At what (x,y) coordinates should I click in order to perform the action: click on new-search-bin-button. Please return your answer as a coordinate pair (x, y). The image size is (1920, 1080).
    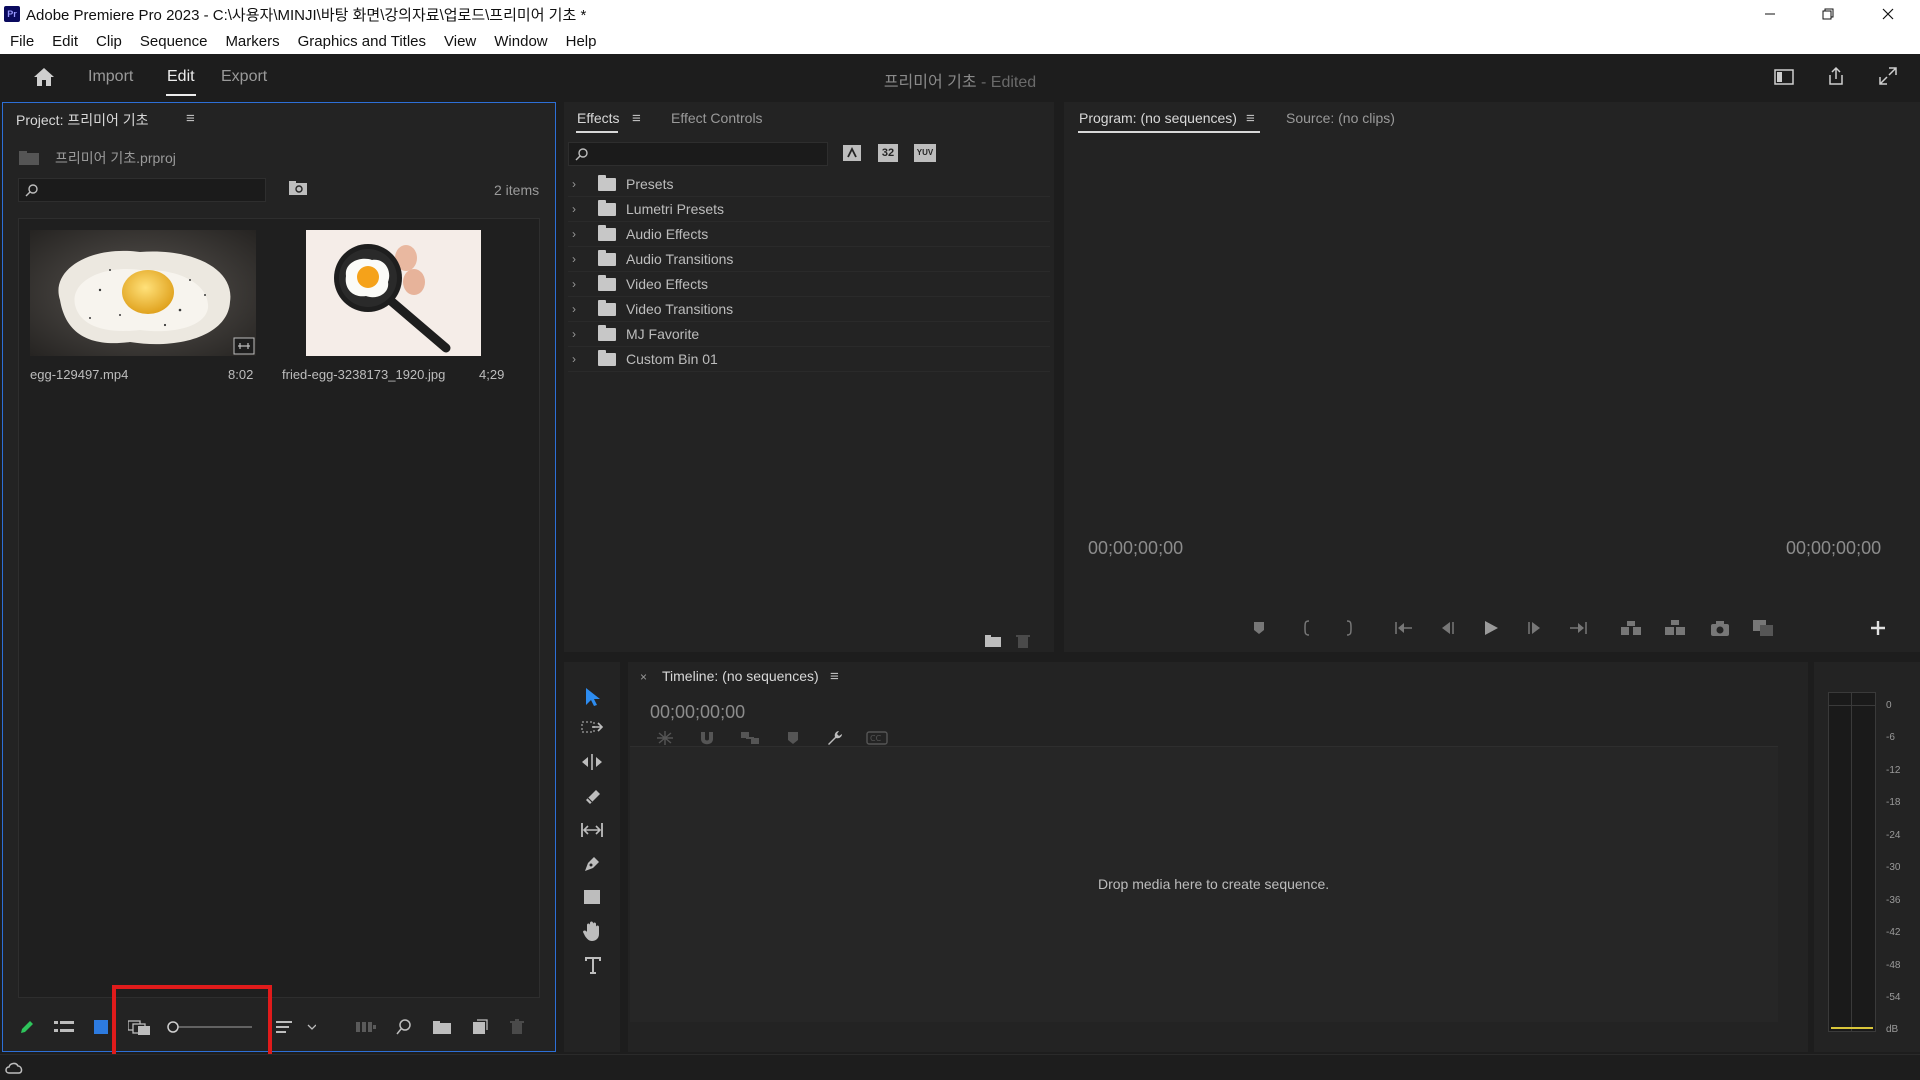
    Looking at the image, I should click on (298, 188).